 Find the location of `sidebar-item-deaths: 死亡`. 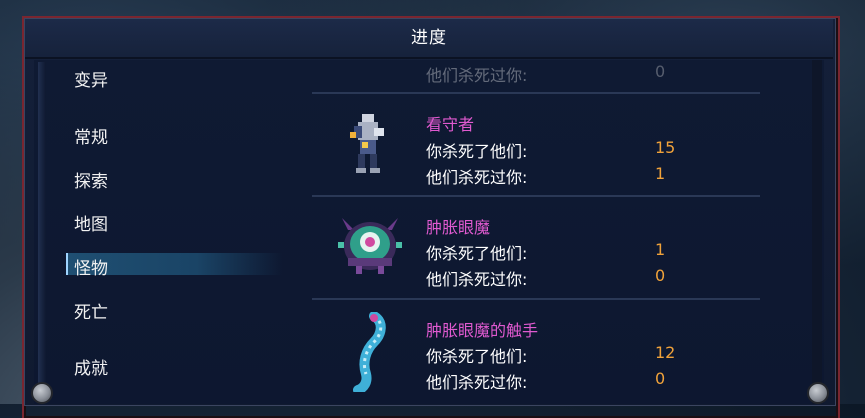

sidebar-item-deaths: 死亡 is located at coordinates (91, 310).